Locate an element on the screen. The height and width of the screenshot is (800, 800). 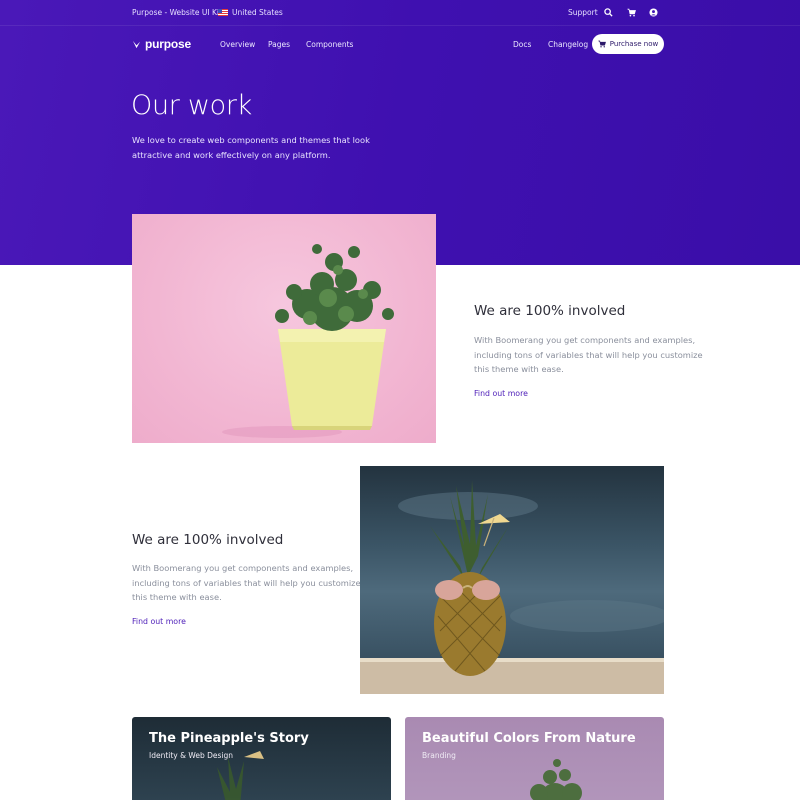
plant-illustration is located at coordinates (308, 341).